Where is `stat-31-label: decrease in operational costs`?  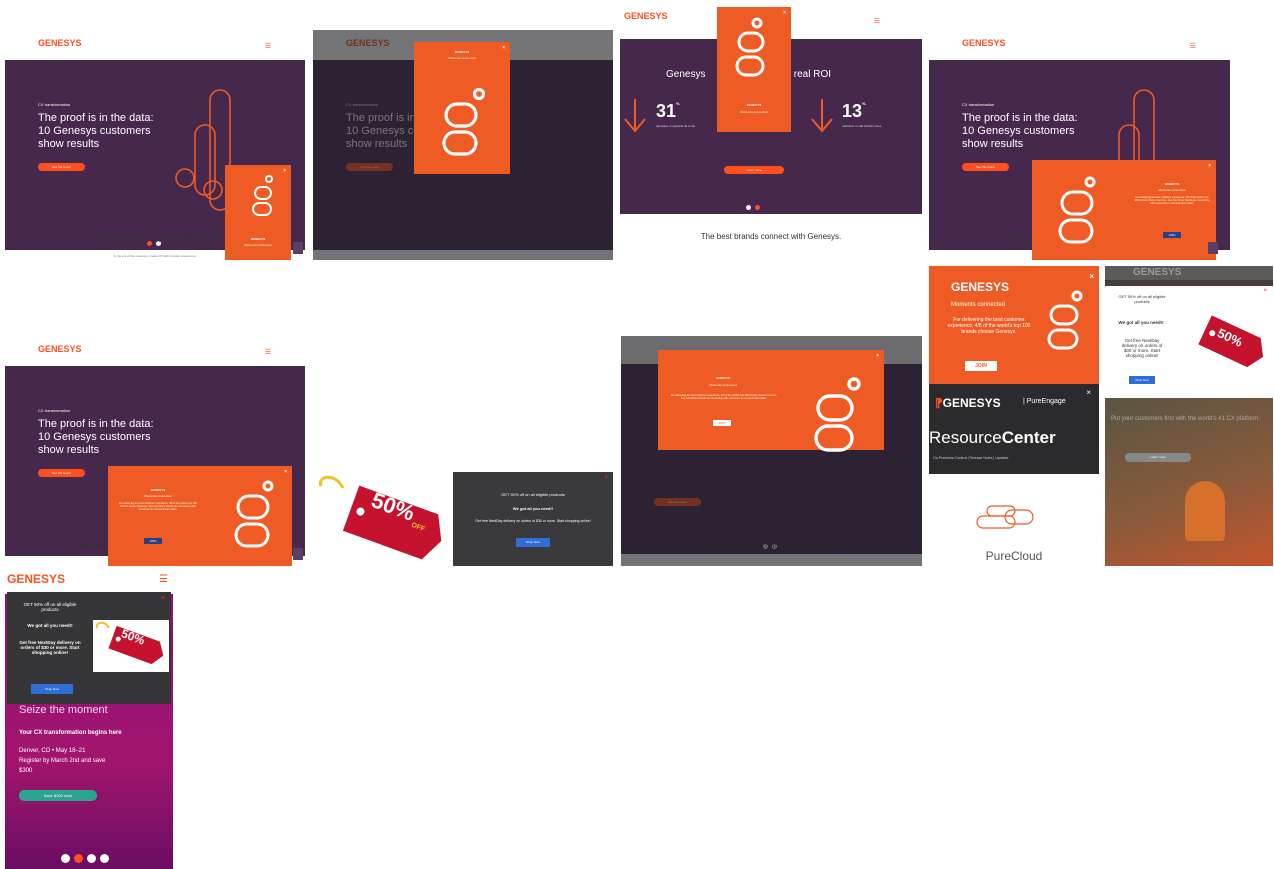 stat-31-label: decrease in operational costs is located at coordinates (676, 126).